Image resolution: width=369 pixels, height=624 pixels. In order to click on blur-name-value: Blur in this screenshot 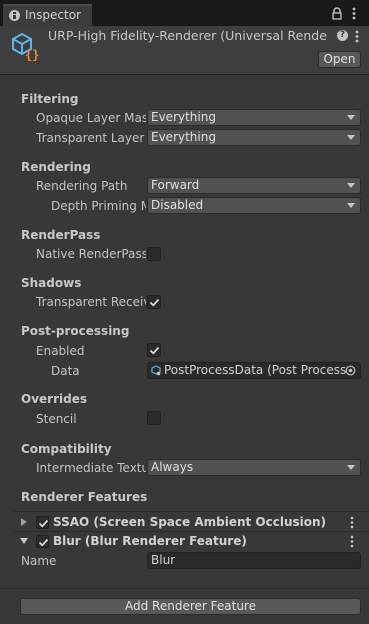, I will do `click(163, 560)`.